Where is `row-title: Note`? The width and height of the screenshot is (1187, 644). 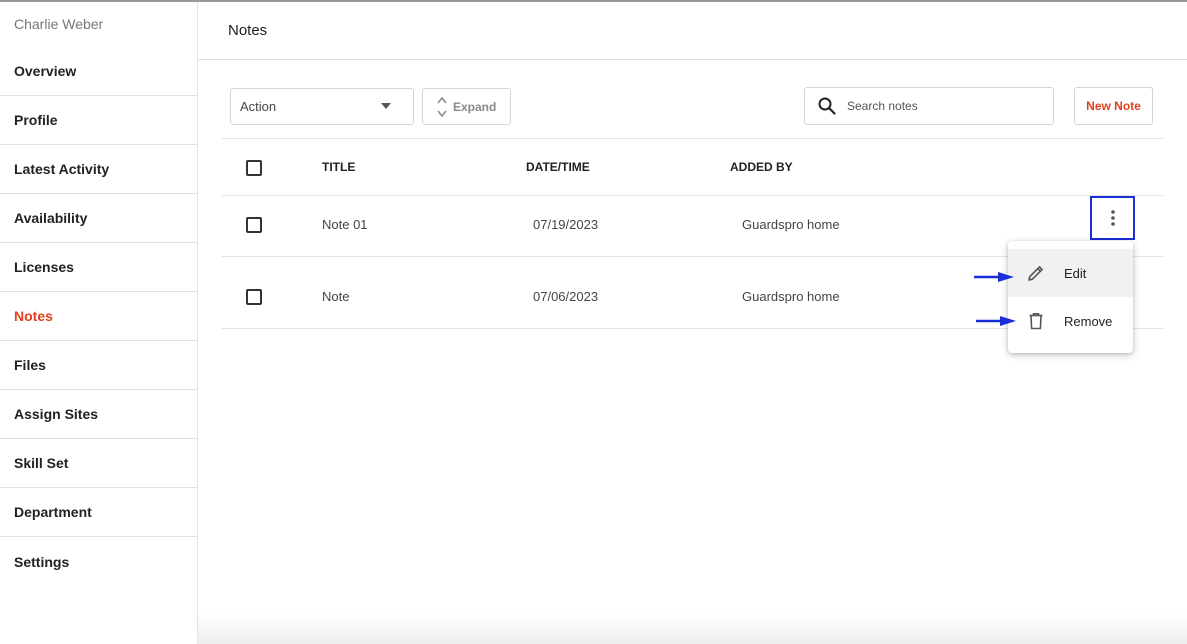
row-title: Note is located at coordinates (336, 296).